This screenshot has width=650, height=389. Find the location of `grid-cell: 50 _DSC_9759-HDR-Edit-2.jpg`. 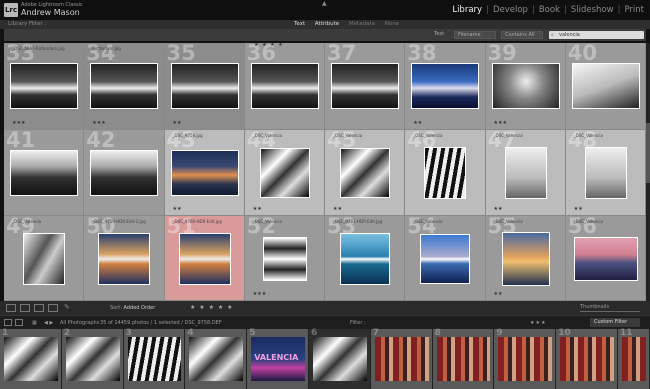

grid-cell: 50 _DSC_9759-HDR-Edit-2.jpg is located at coordinates (124, 257).